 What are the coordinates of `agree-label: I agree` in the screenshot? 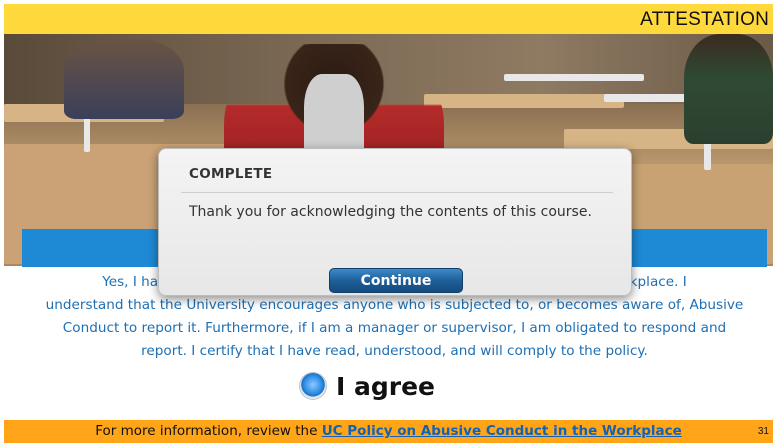 It's located at (385, 386).